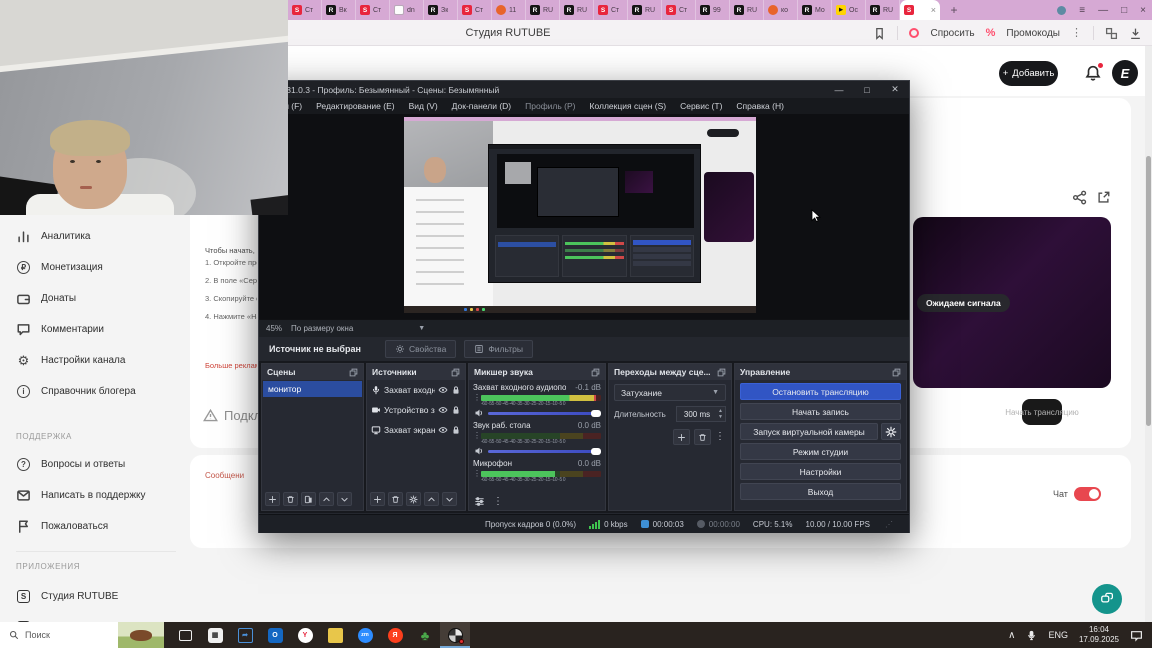 The height and width of the screenshot is (648, 1152). I want to click on sidebar-item-studio: S Студия RUTUBE, so click(101, 596).